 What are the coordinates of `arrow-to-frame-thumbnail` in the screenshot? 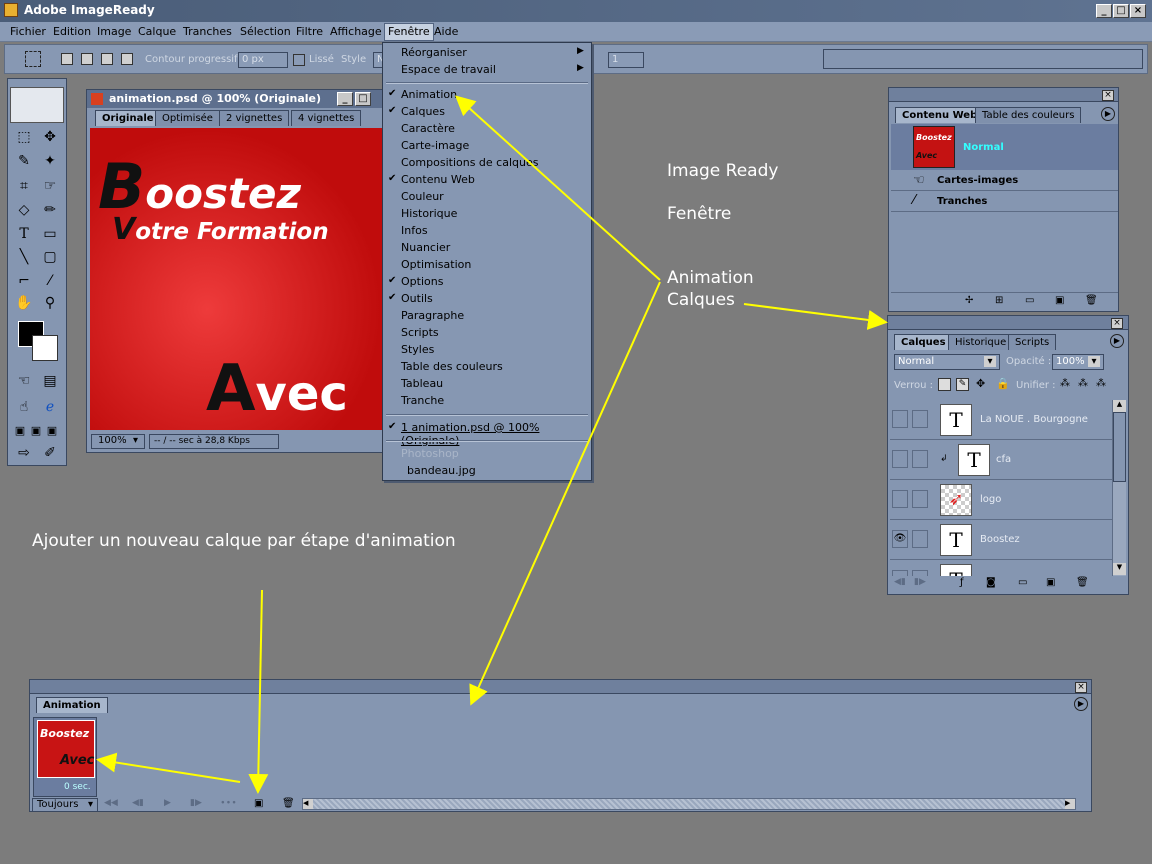 It's located at (168, 767).